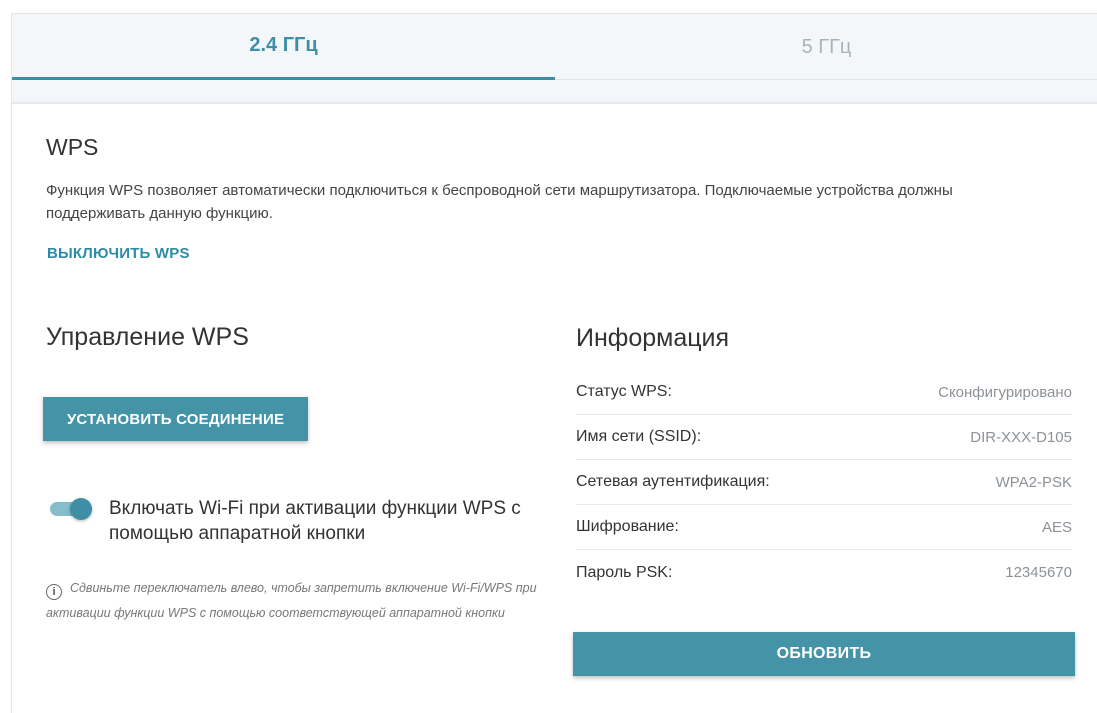 This screenshot has width=1097, height=713. I want to click on info-key: Пароль PSK:, so click(624, 572).